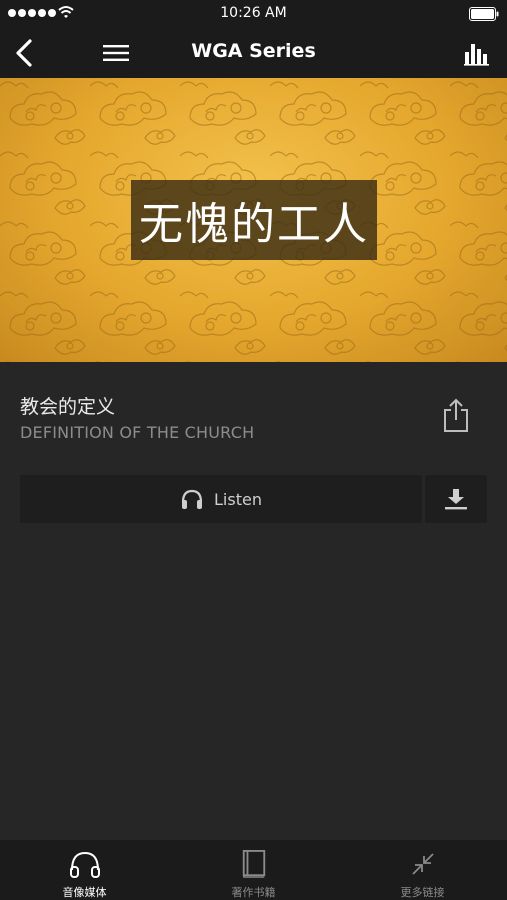 This screenshot has width=507, height=900. I want to click on page-title: WGA Series, so click(253, 51).